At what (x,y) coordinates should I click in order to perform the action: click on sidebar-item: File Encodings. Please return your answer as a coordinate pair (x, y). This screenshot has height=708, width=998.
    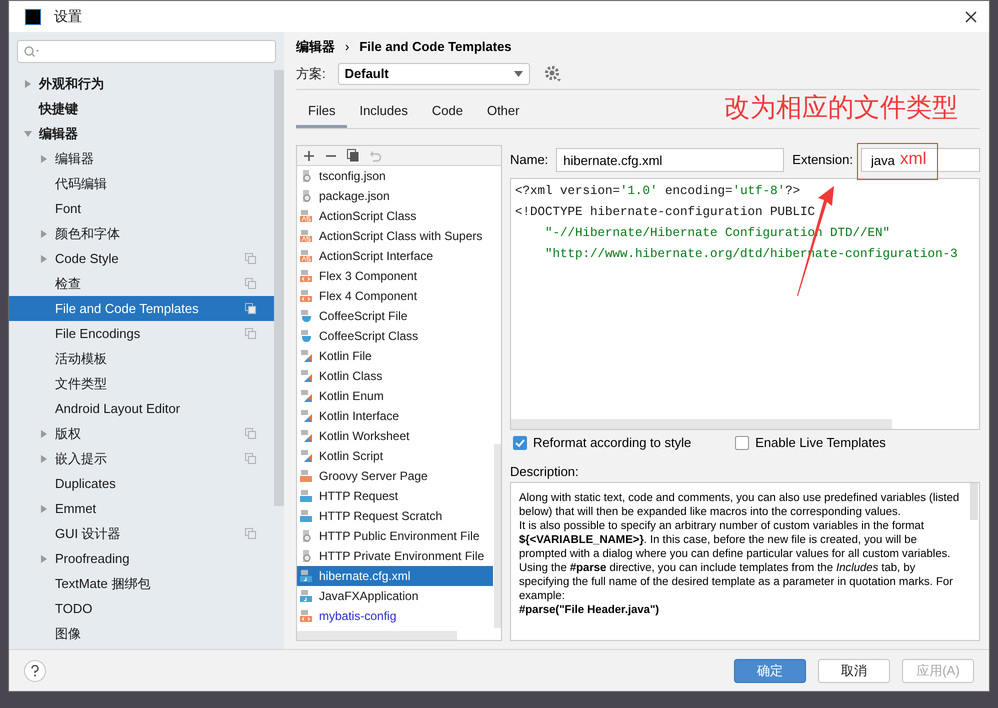
    Looking at the image, I should click on (141, 333).